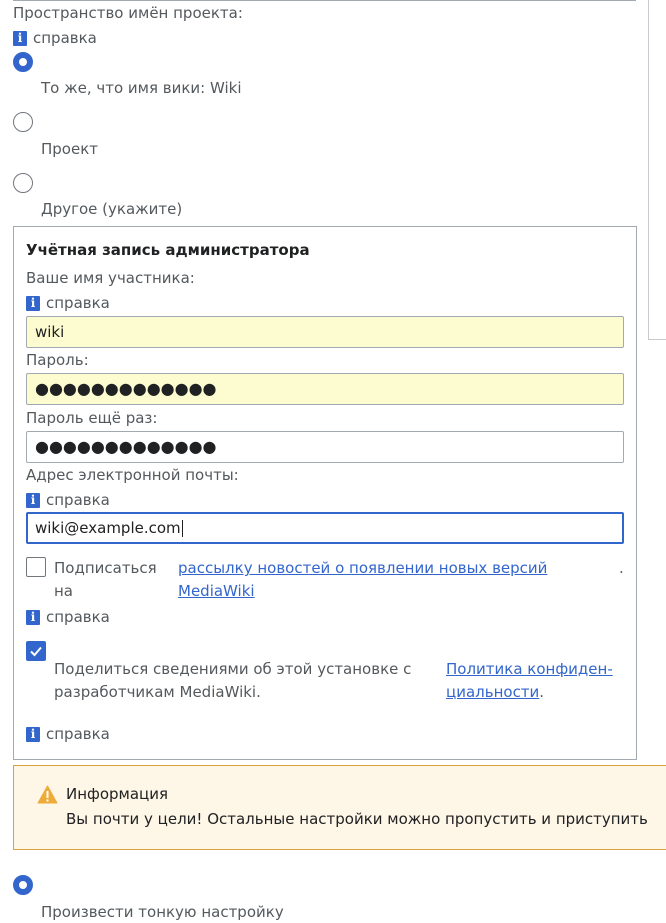 This screenshot has height=923, width=666. Describe the element at coordinates (70, 149) in the screenshot. I see `radio-namespace-project-label: Проект` at that location.